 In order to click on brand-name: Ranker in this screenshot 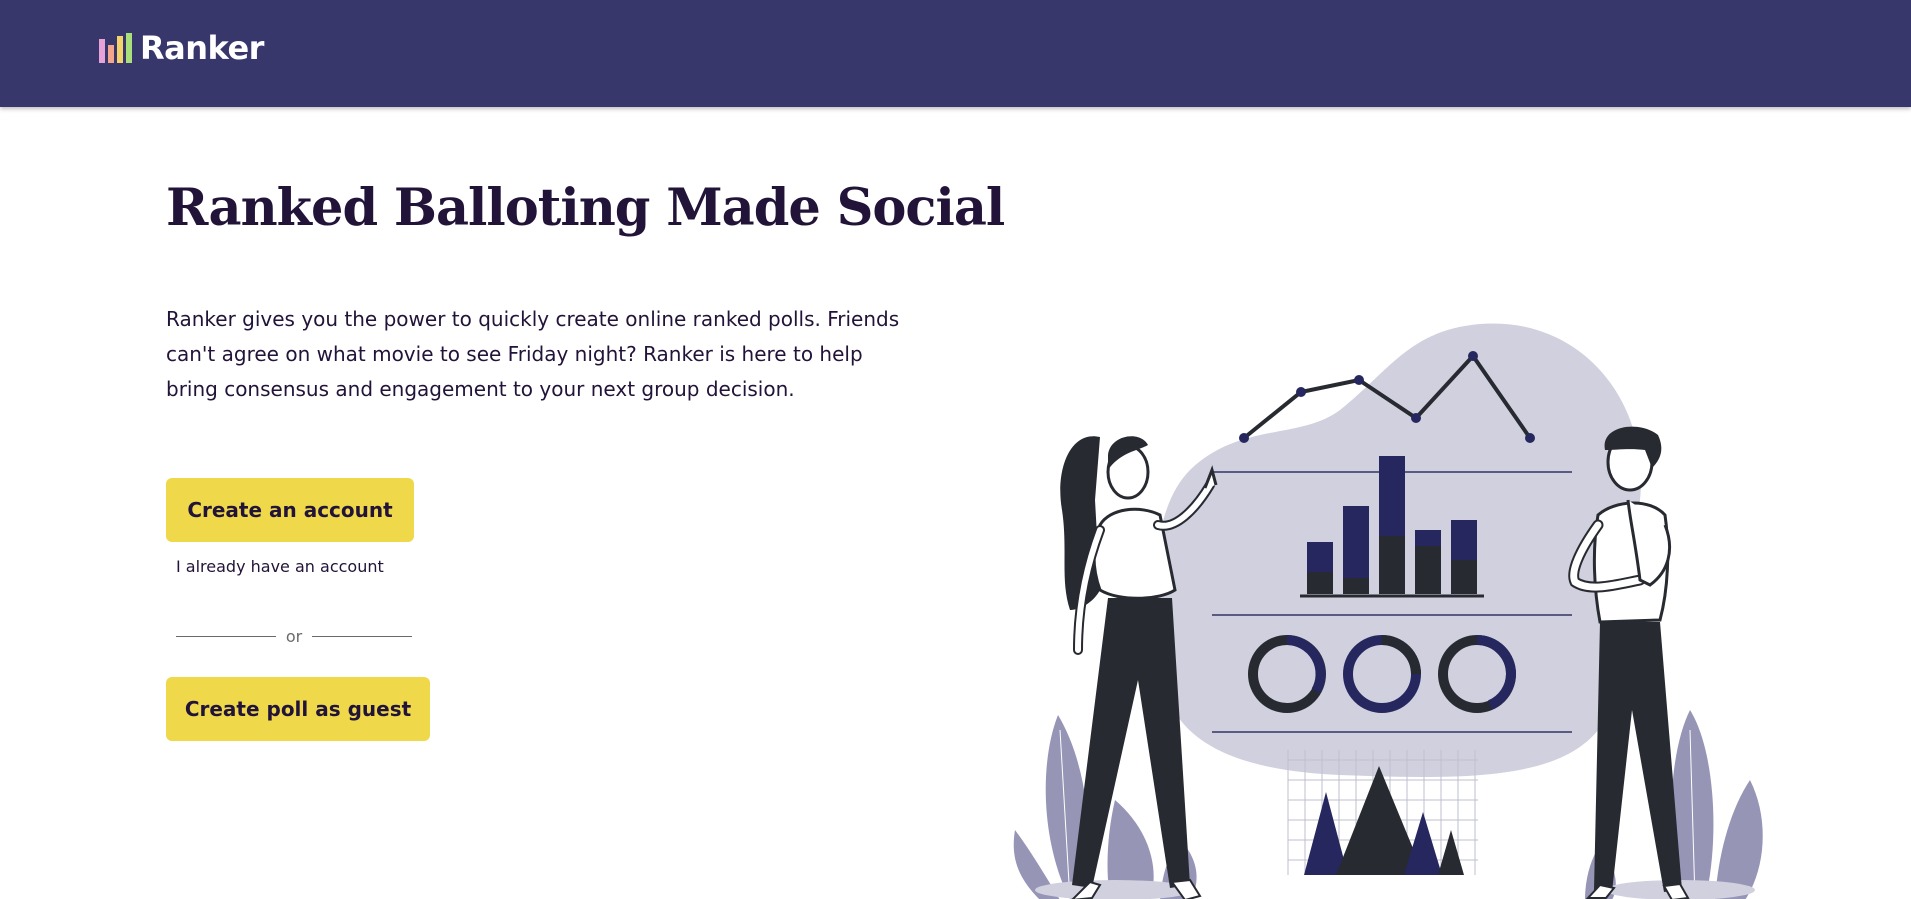, I will do `click(202, 48)`.